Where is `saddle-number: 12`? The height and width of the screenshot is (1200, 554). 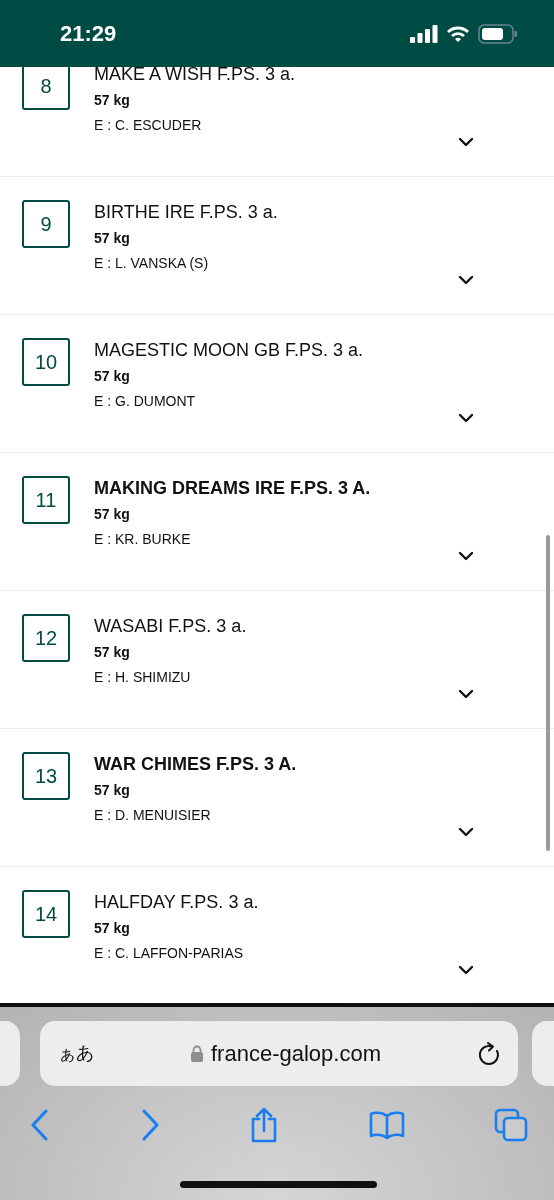
saddle-number: 12 is located at coordinates (46, 638).